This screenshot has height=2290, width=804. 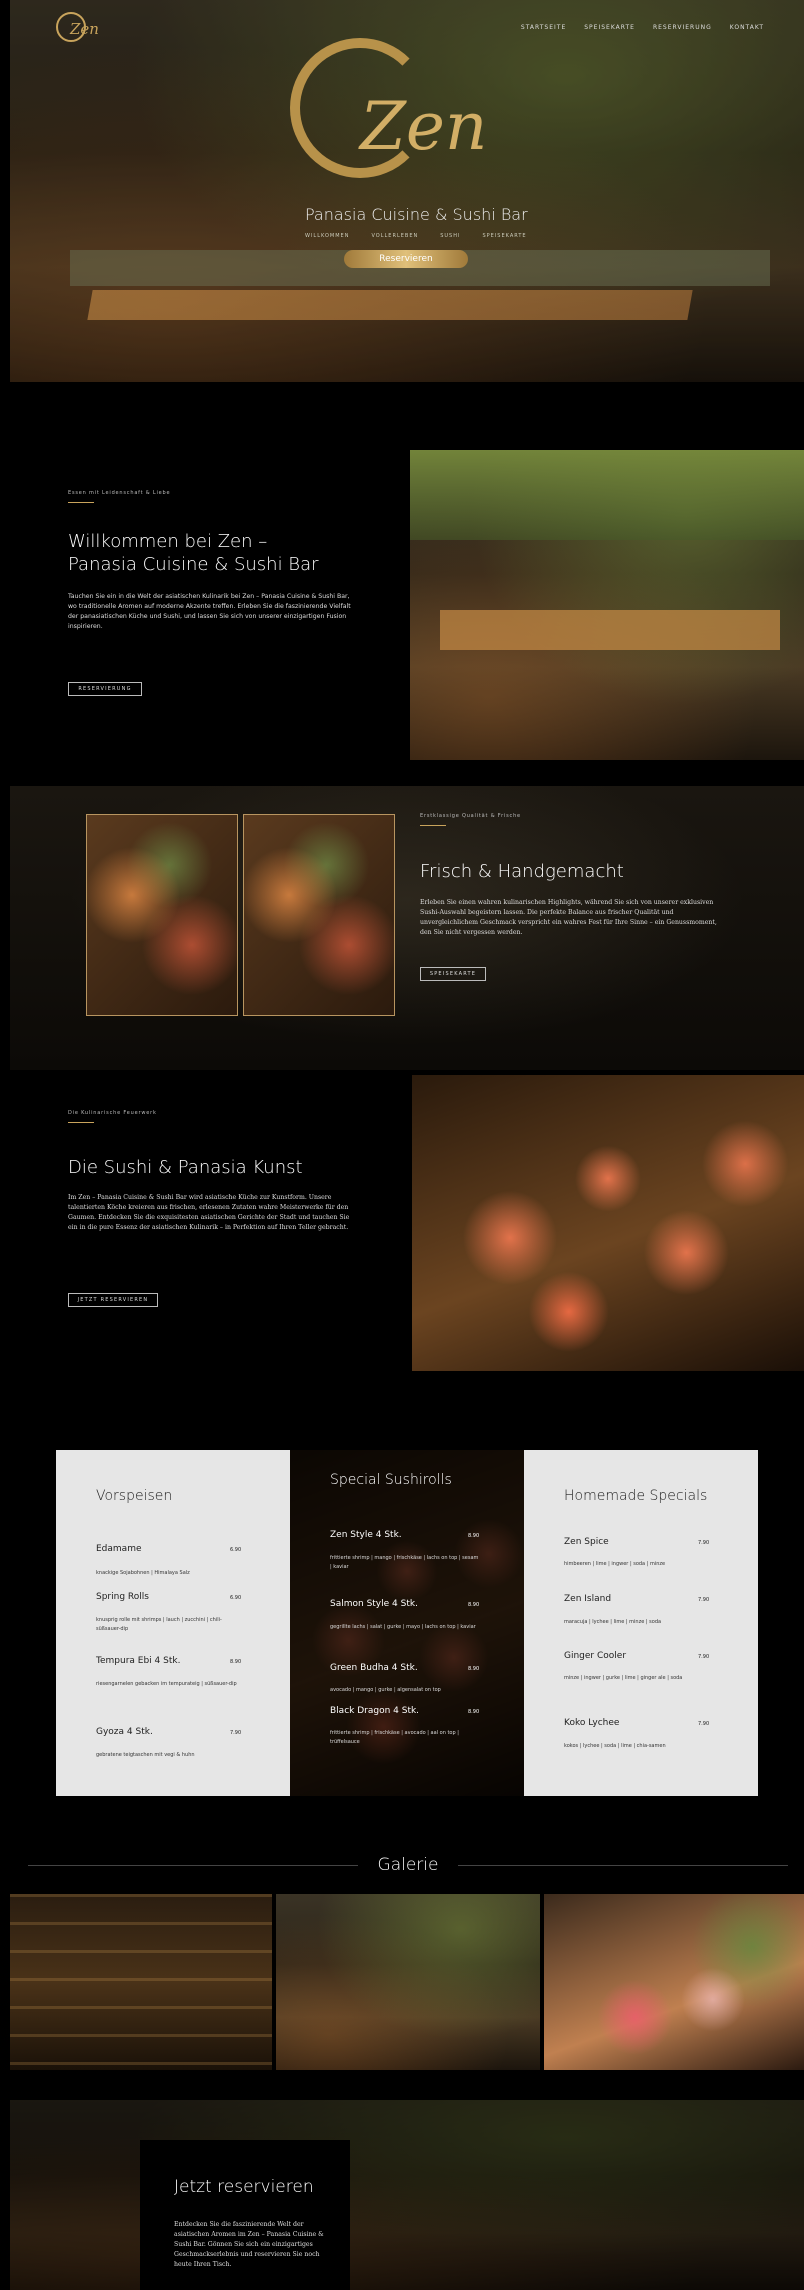 What do you see at coordinates (374, 1604) in the screenshot?
I see `menu-item-name: Salmon Style 4 Stk.` at bounding box center [374, 1604].